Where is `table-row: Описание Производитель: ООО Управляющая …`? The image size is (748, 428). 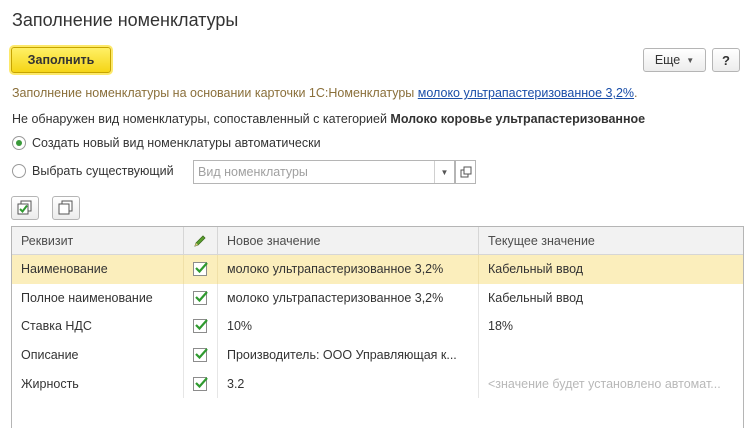
table-row: Описание Производитель: ООО Управляющая … is located at coordinates (377, 355).